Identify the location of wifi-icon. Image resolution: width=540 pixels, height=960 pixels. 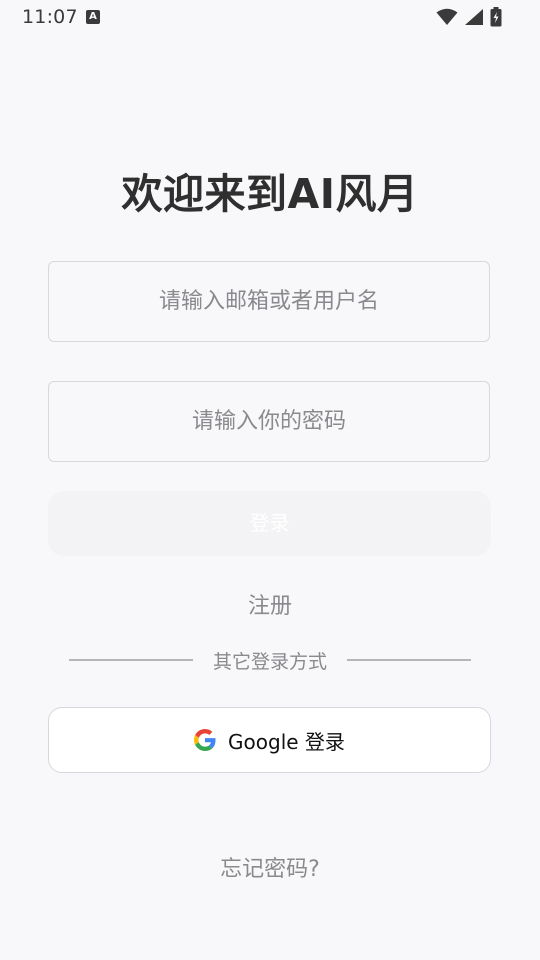
(447, 16).